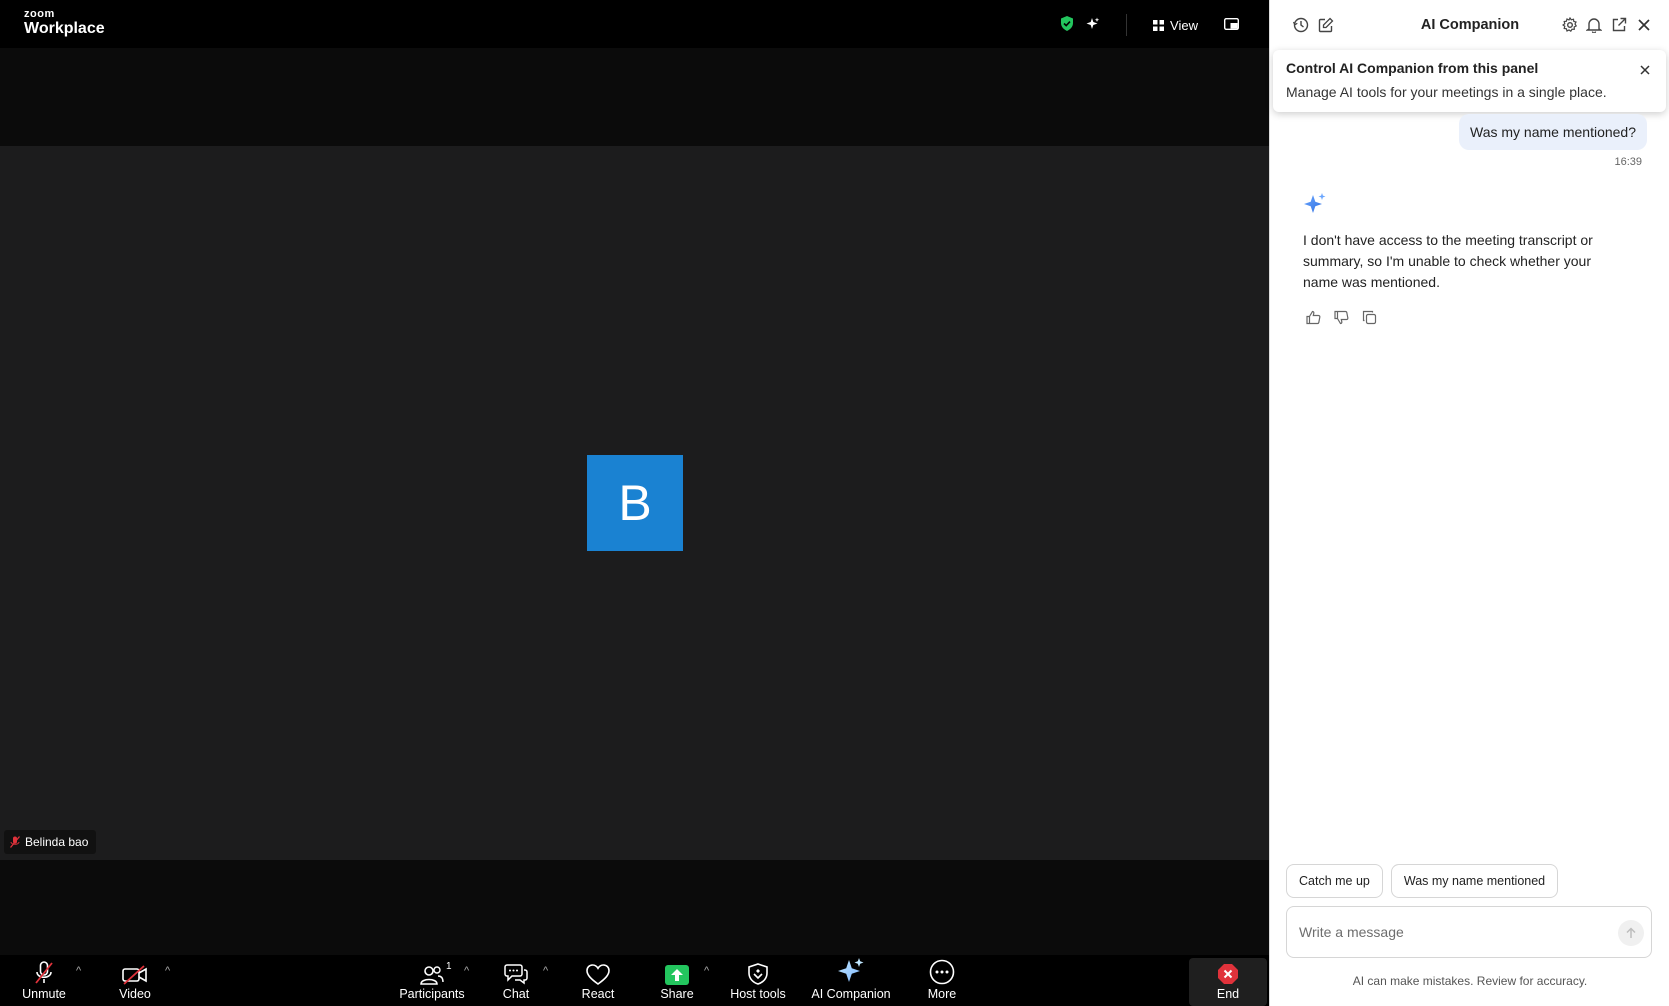 This screenshot has height=1006, width=1669. I want to click on ai-sparkle-icon, so click(1093, 25).